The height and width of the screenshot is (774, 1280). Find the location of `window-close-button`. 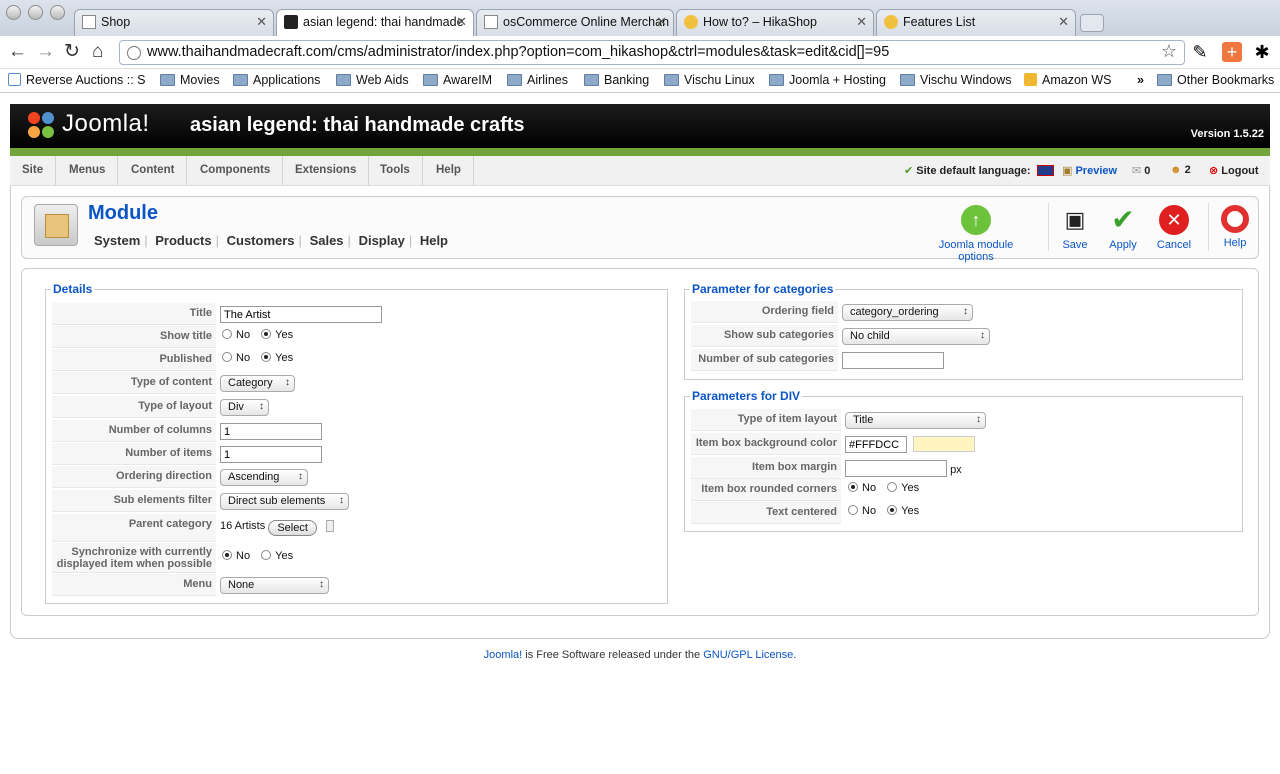

window-close-button is located at coordinates (13, 12).